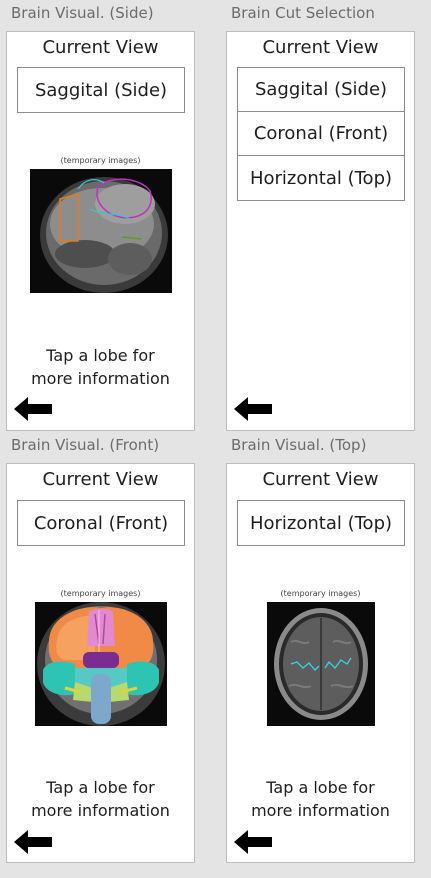 The height and width of the screenshot is (878, 431). I want to click on screen-caption-front: Brain Visual. (Front), so click(85, 445).